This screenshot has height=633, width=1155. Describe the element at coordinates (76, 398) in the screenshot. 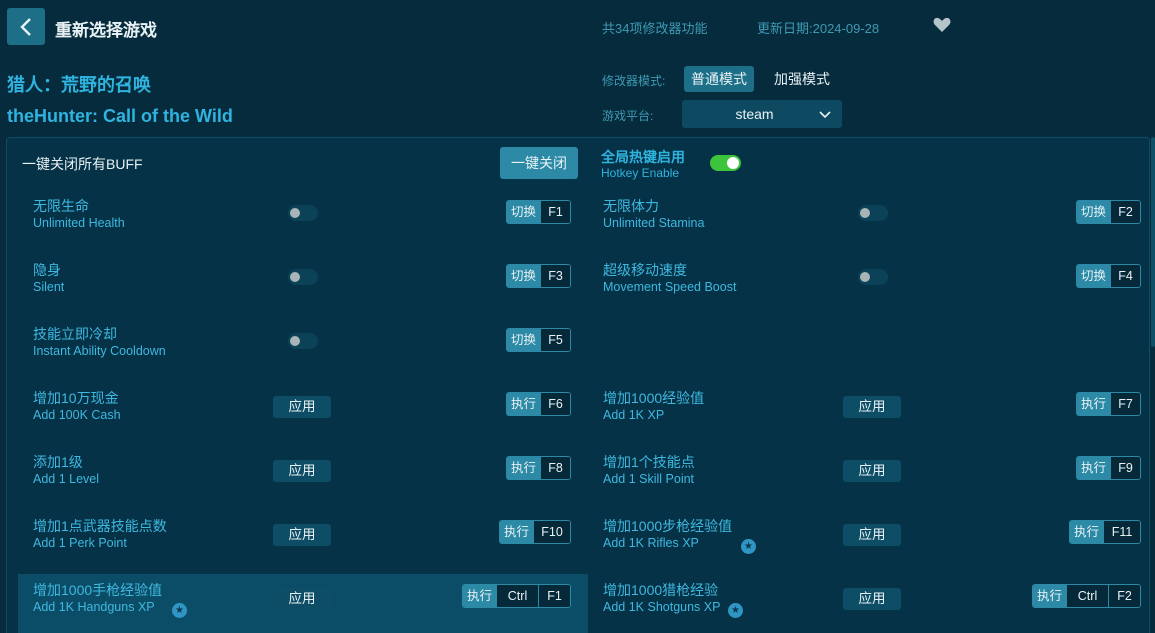

I see `cheat-name-cn: 增加10万现金` at that location.